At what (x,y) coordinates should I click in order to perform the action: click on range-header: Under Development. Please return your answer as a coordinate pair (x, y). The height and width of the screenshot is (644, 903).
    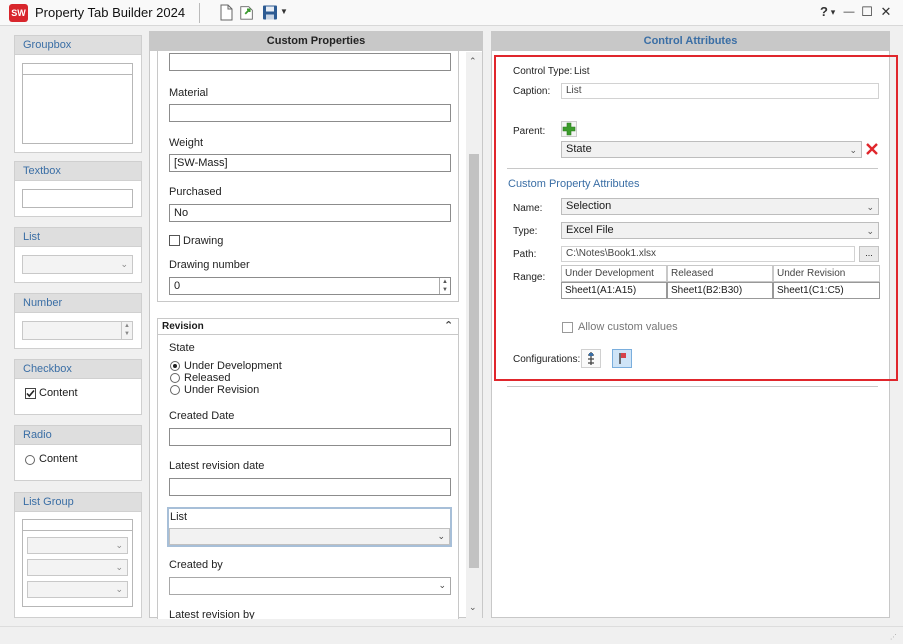
    Looking at the image, I should click on (614, 273).